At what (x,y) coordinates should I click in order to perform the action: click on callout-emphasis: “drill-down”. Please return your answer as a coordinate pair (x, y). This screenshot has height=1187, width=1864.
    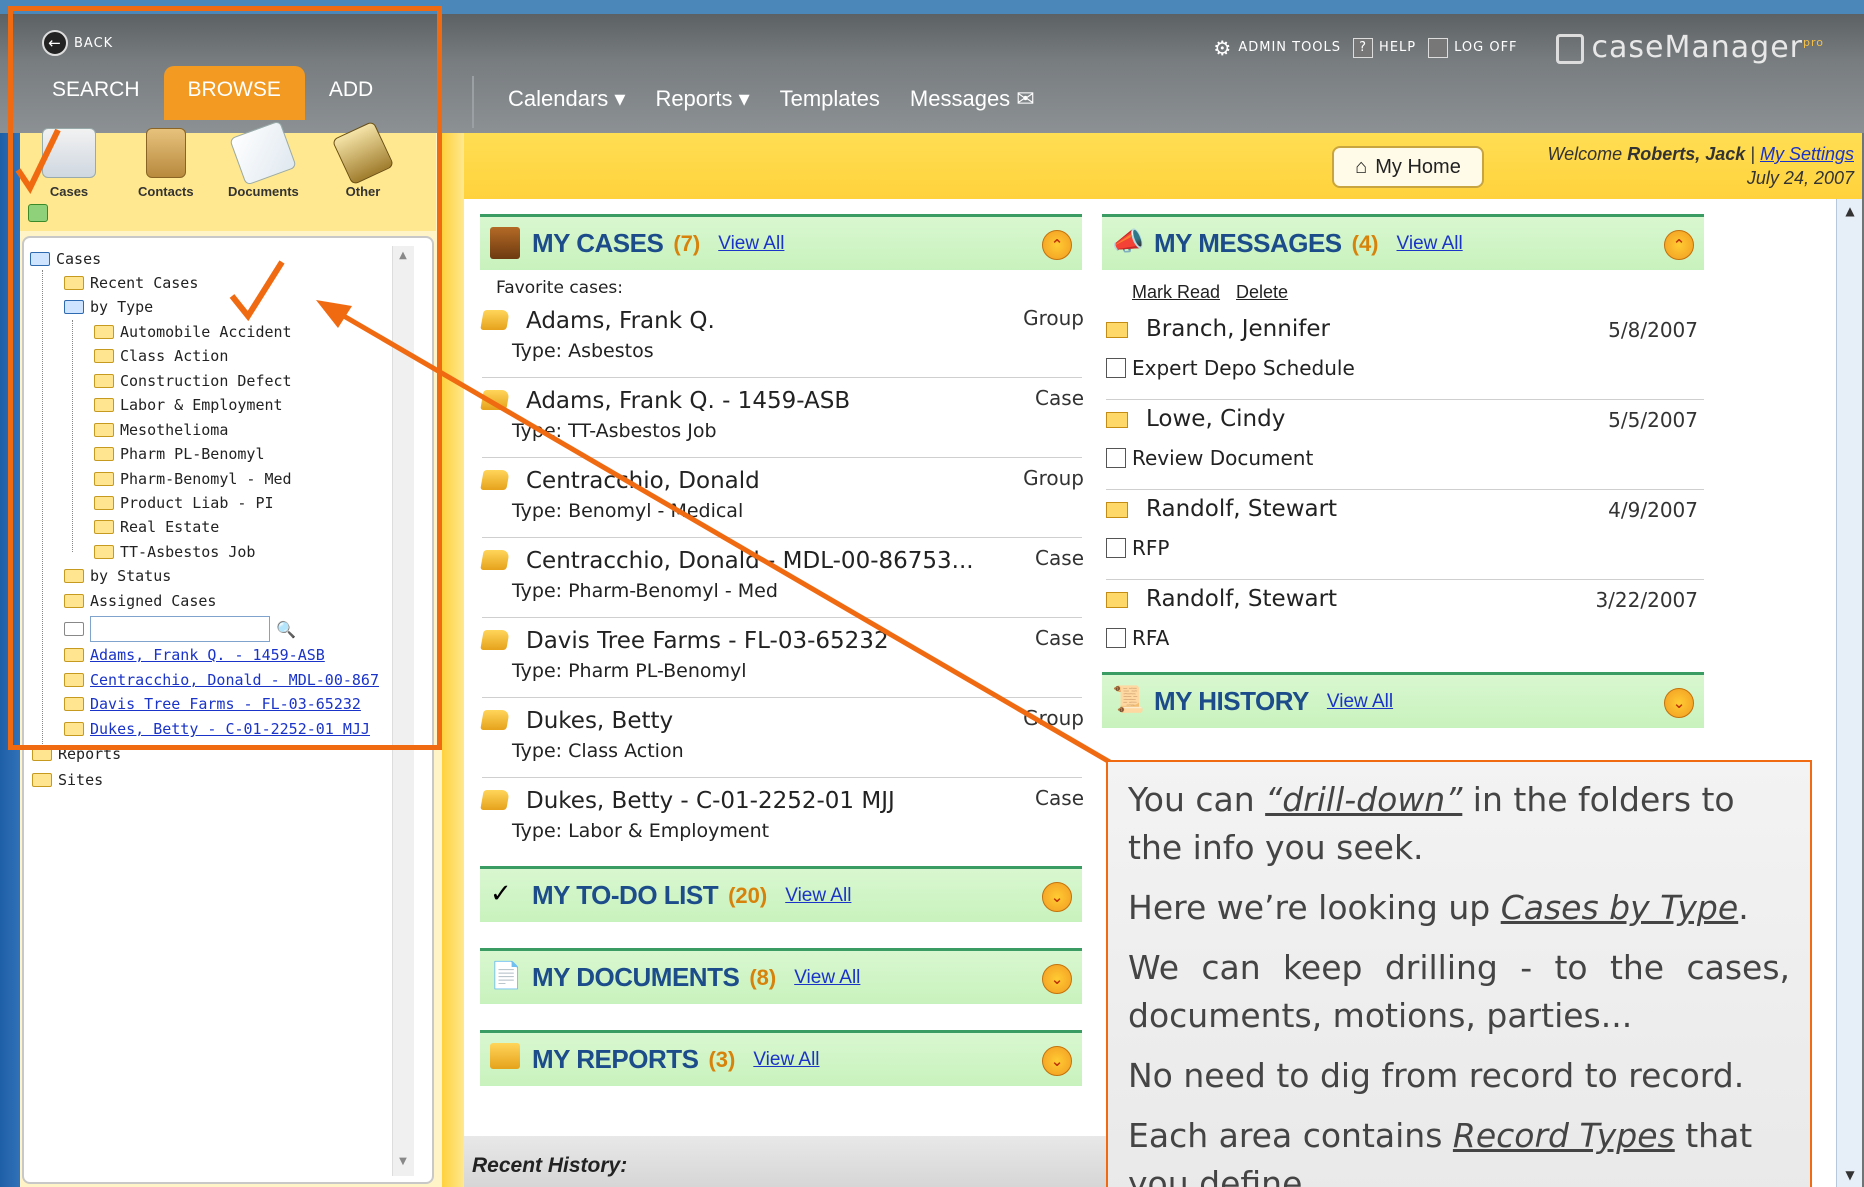
    Looking at the image, I should click on (1364, 799).